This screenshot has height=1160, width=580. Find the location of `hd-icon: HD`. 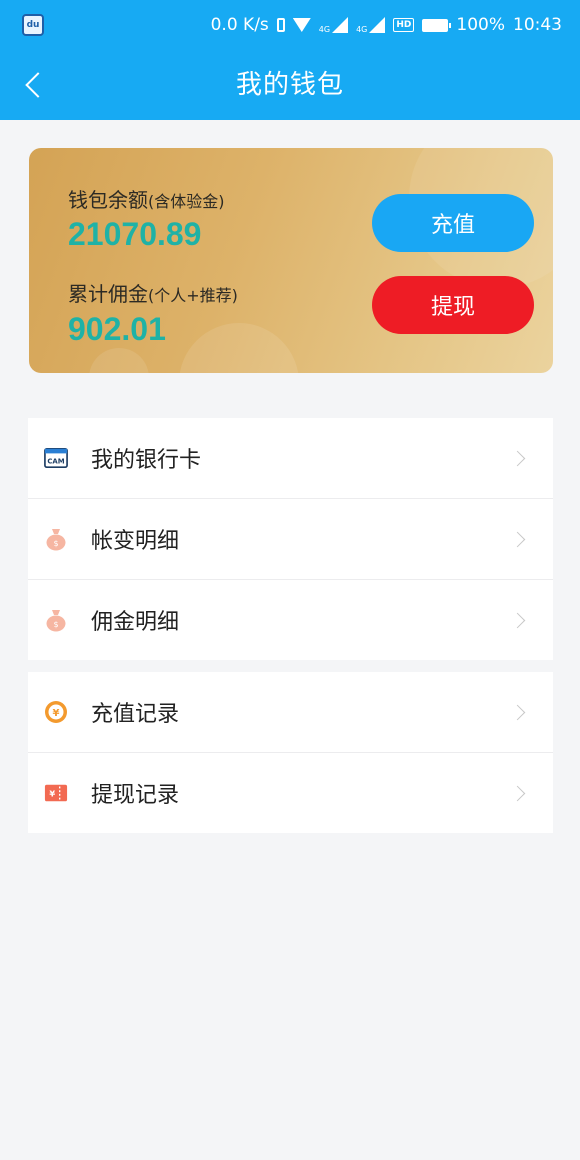

hd-icon: HD is located at coordinates (404, 25).